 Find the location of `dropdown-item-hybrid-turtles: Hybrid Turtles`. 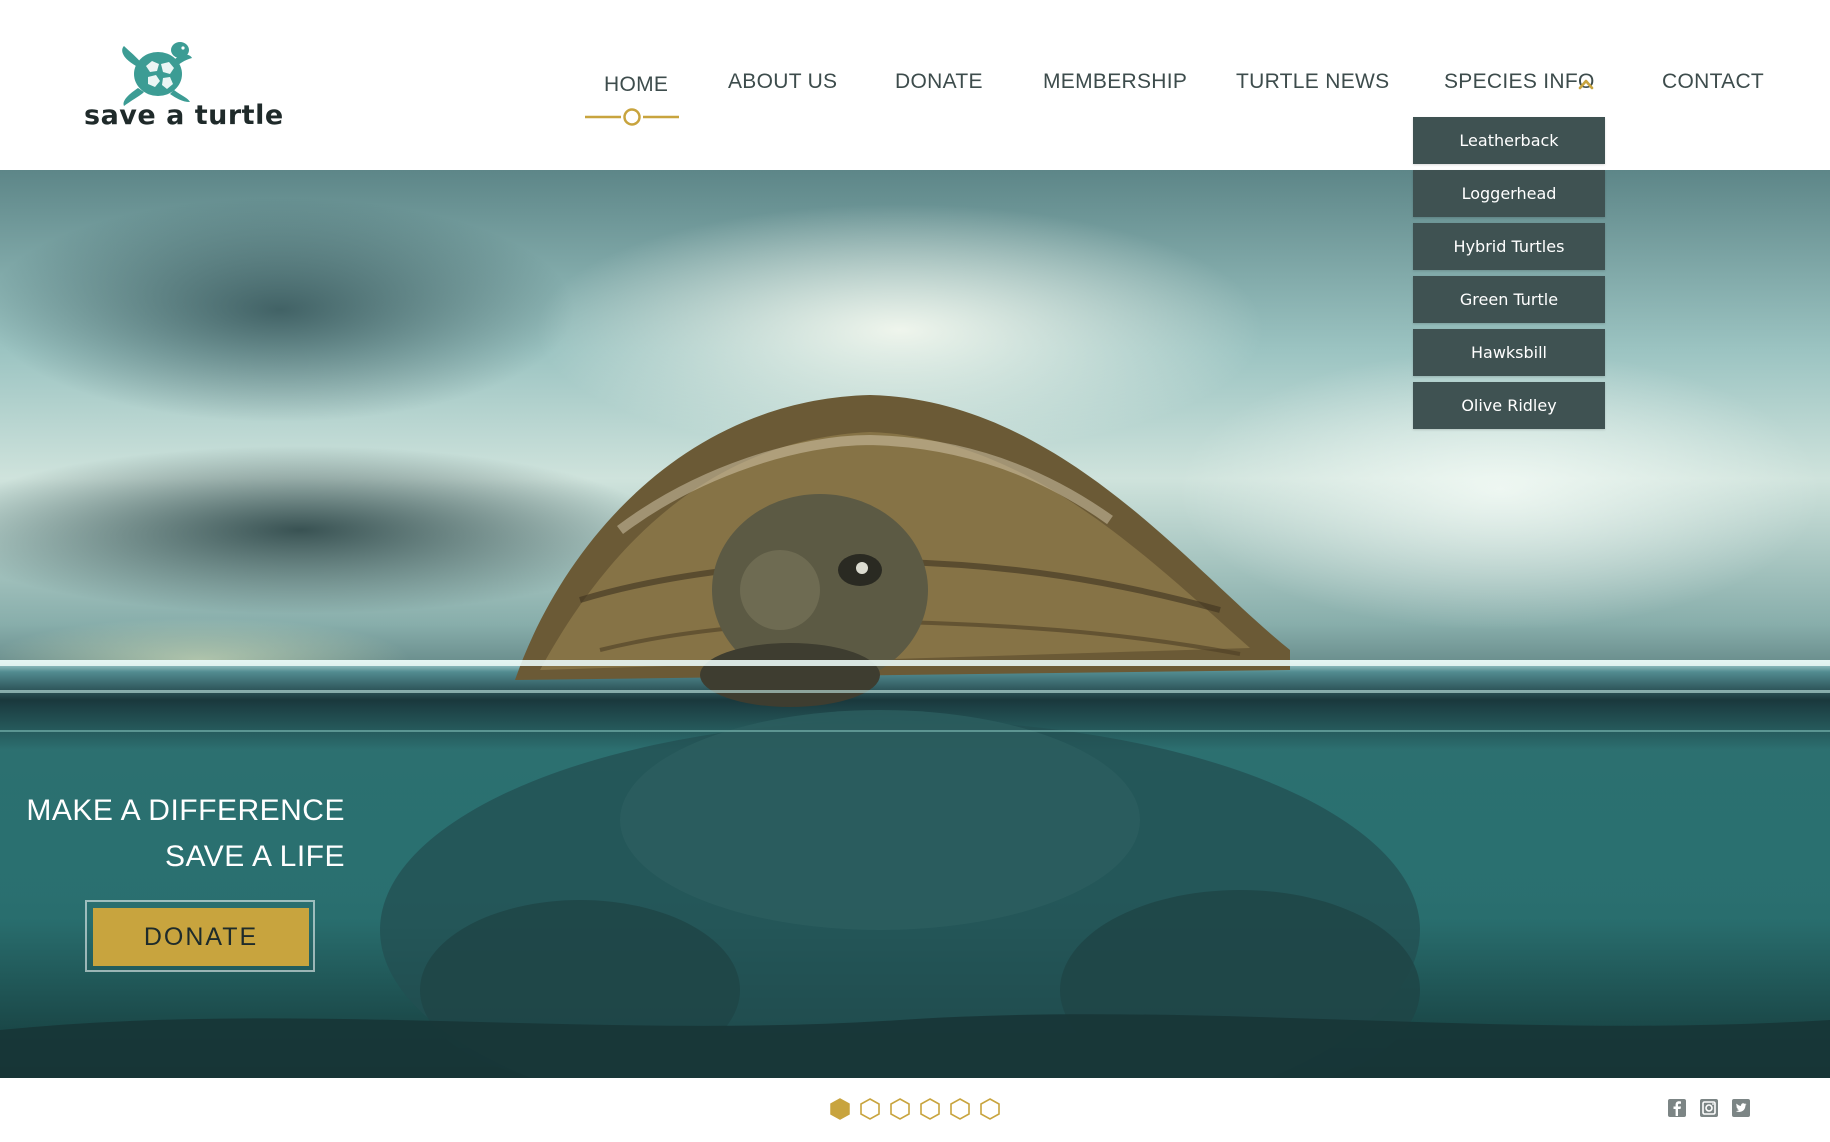

dropdown-item-hybrid-turtles: Hybrid Turtles is located at coordinates (1509, 246).